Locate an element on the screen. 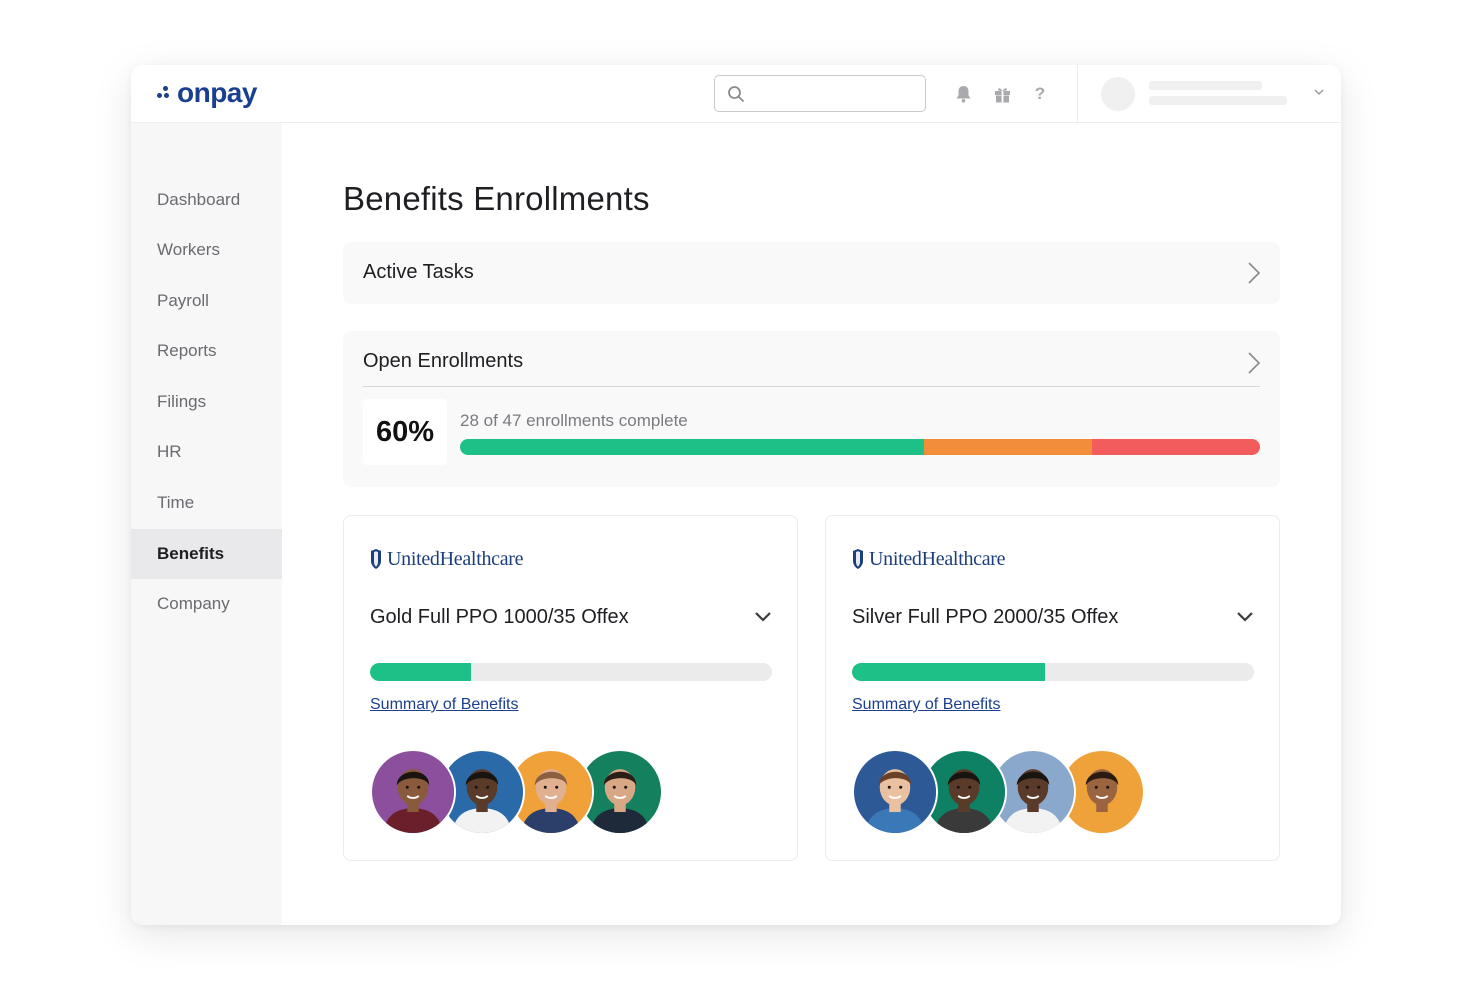 The width and height of the screenshot is (1480, 987). onpay-logo: onpay is located at coordinates (207, 93).